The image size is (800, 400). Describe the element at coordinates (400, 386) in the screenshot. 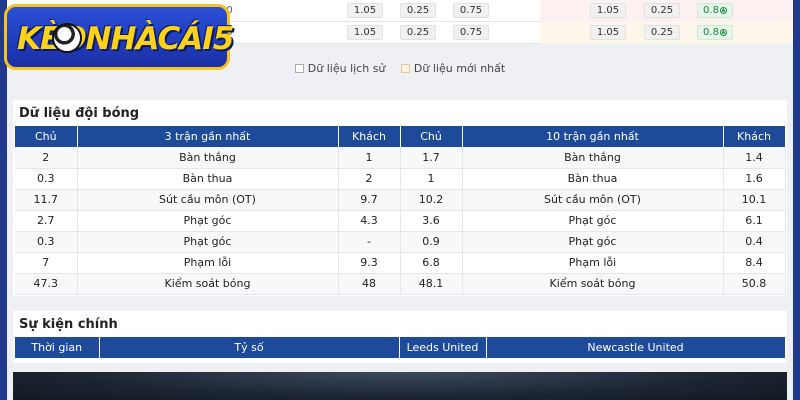

I see `stadium-banner` at that location.